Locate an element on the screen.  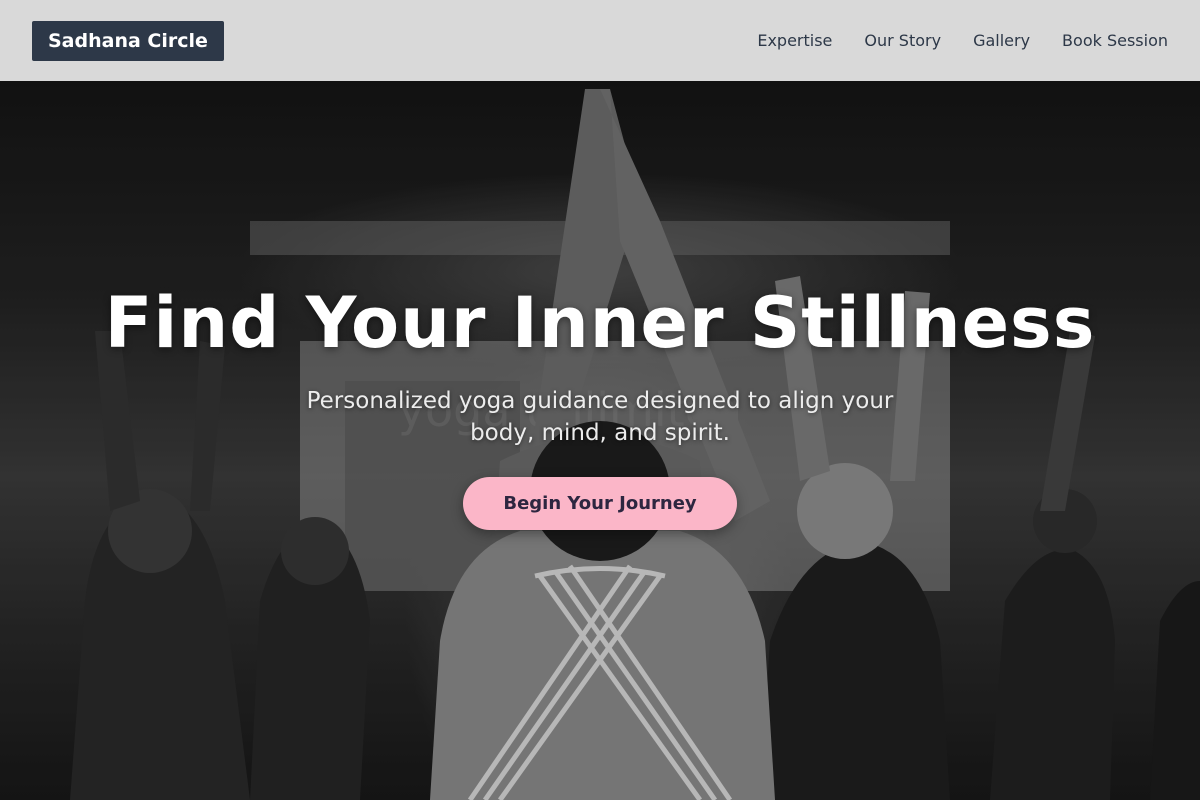
main-nav: Expertise Our Story Gallery Book Session is located at coordinates (962, 40).